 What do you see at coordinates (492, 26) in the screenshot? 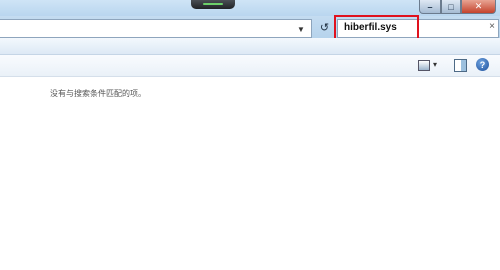
I see `clear-search-button: ×` at bounding box center [492, 26].